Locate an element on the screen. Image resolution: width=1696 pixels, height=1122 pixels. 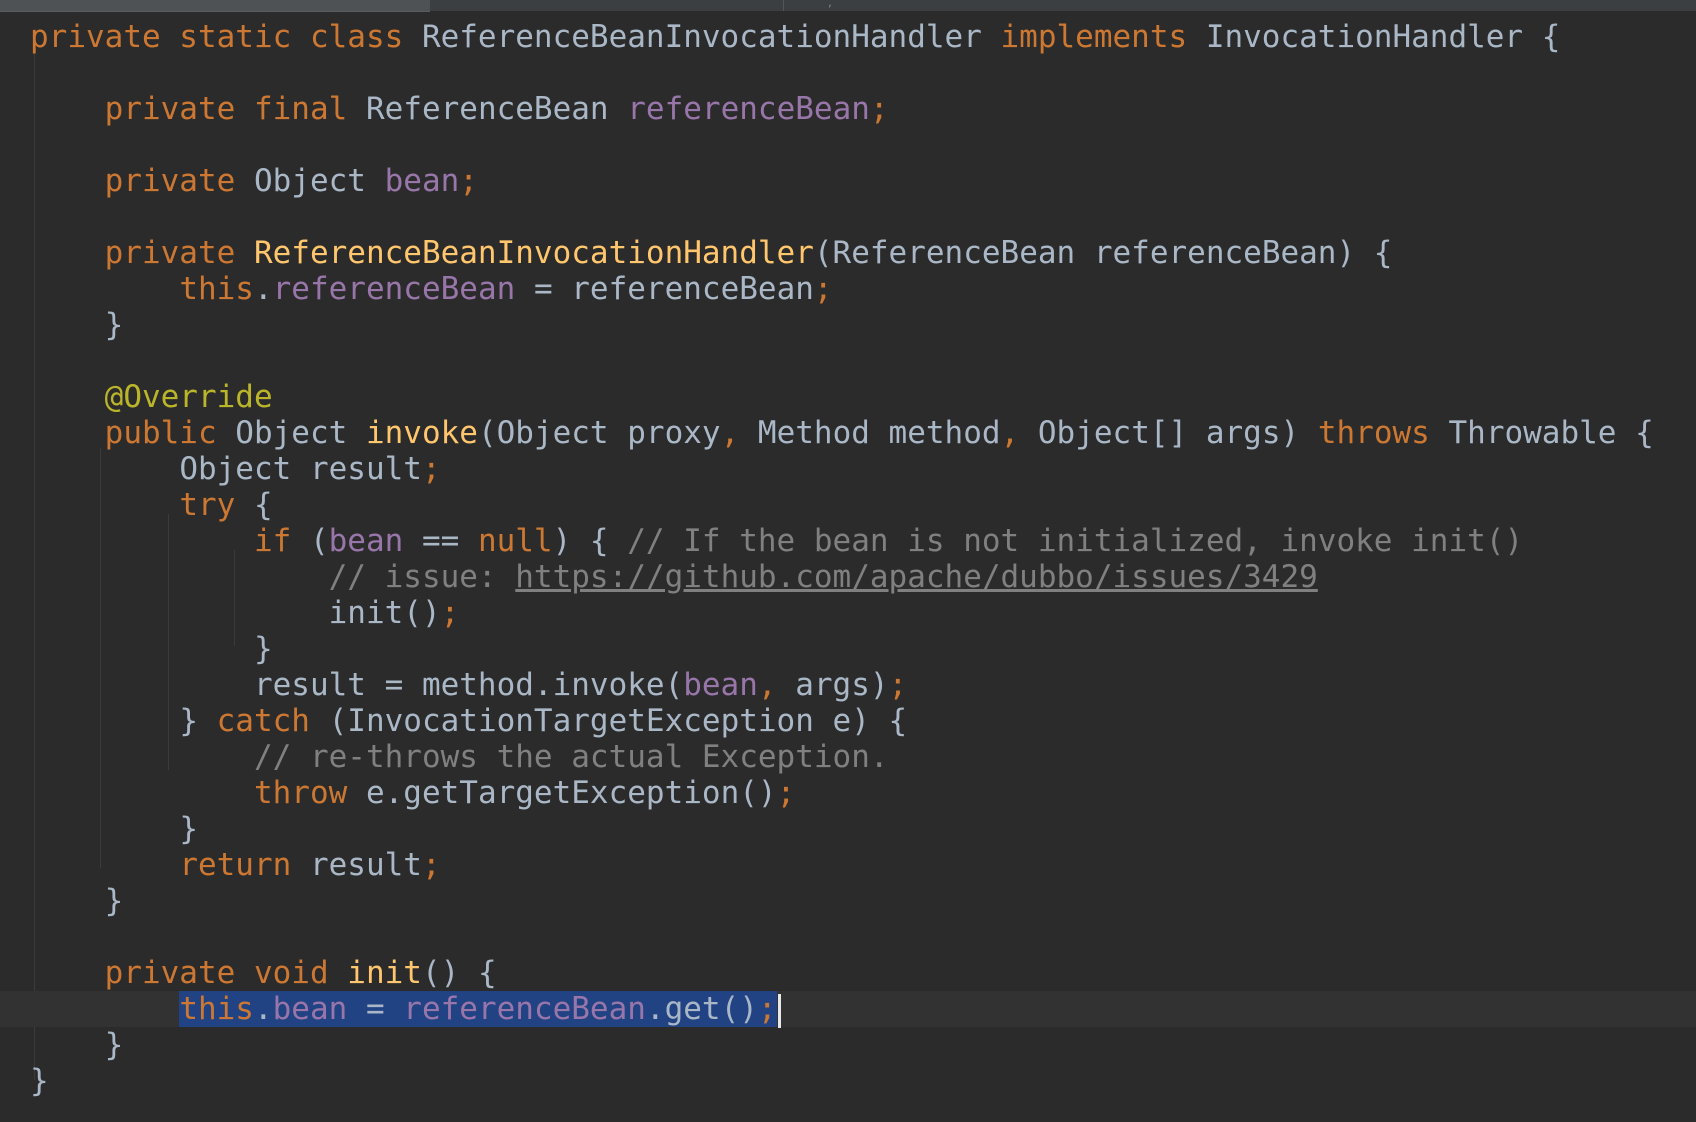
code-token: e.getTargetException() is located at coordinates (562, 793).